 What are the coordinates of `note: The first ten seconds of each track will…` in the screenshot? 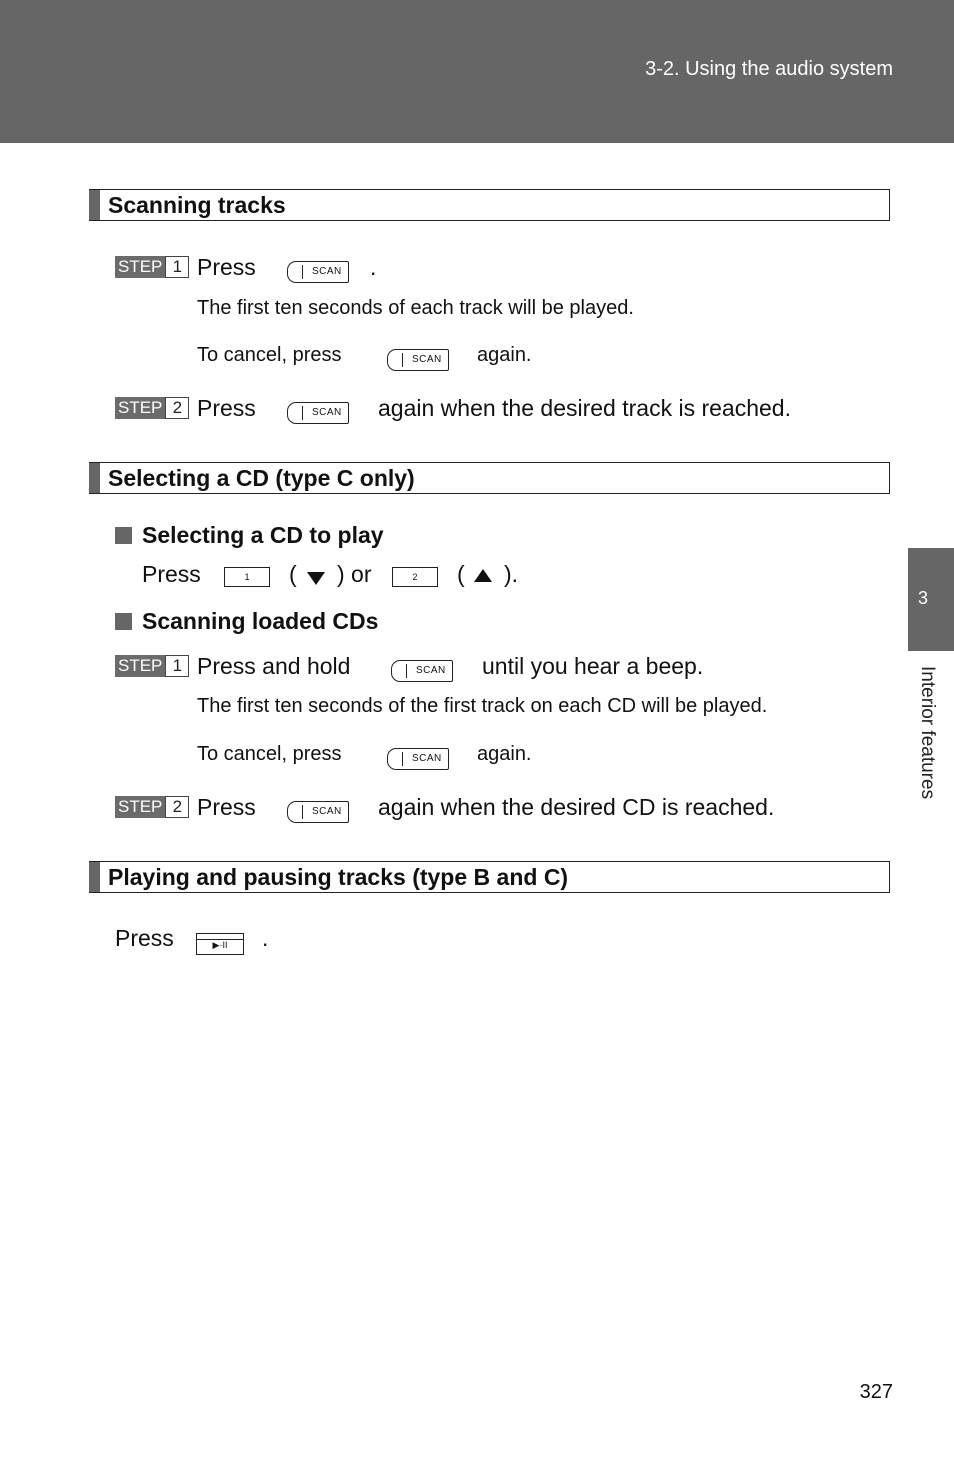 It's located at (415, 308).